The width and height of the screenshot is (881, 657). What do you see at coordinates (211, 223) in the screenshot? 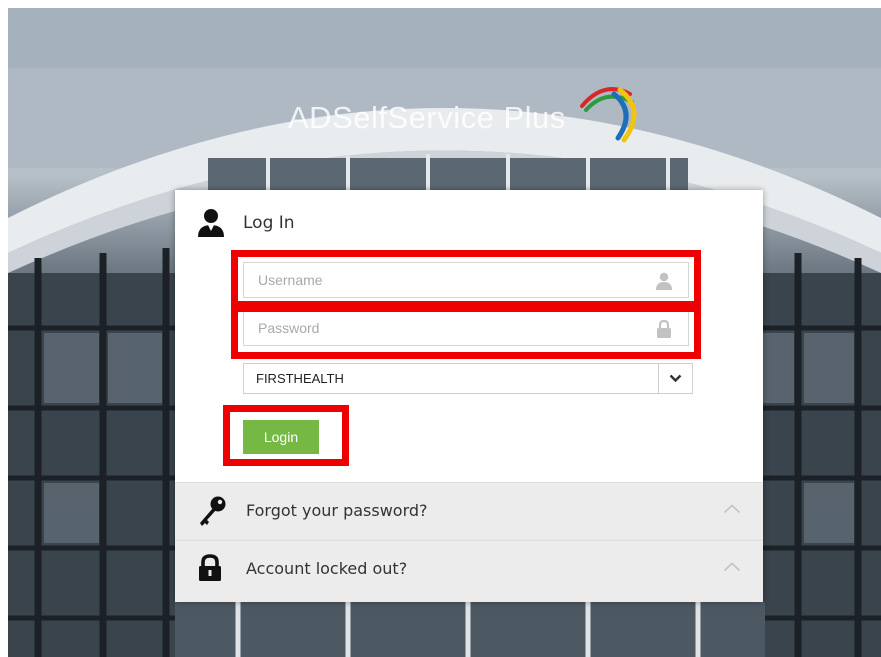
I see `user-icon` at bounding box center [211, 223].